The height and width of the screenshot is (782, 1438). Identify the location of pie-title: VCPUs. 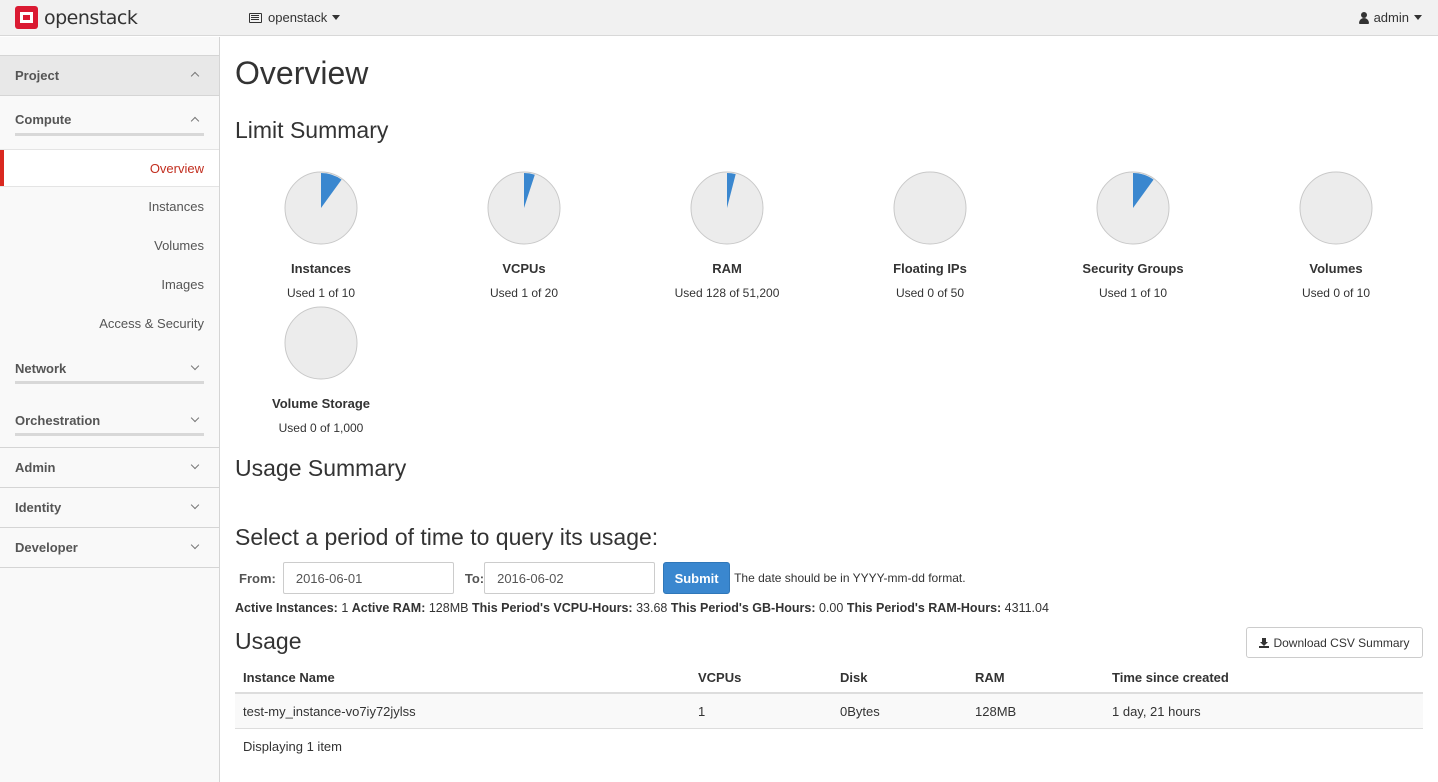
(524, 268).